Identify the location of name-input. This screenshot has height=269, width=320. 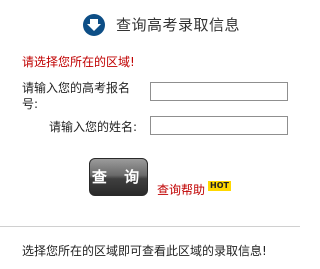
(219, 125).